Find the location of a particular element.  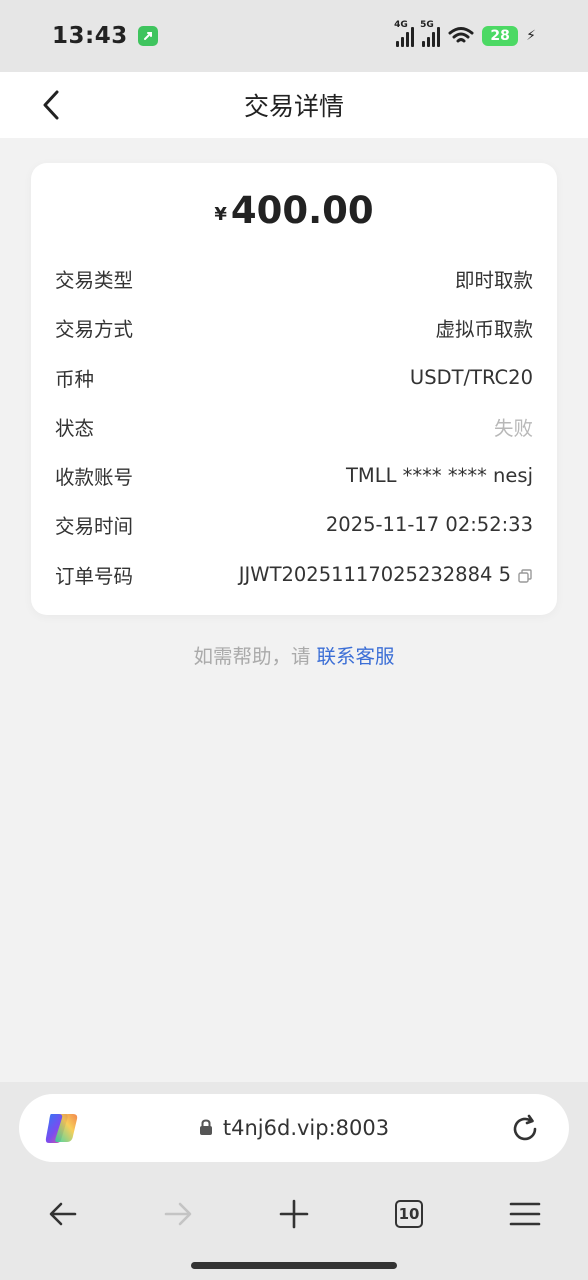

url-display: t4nj6d.vip:8003 is located at coordinates (294, 1128).